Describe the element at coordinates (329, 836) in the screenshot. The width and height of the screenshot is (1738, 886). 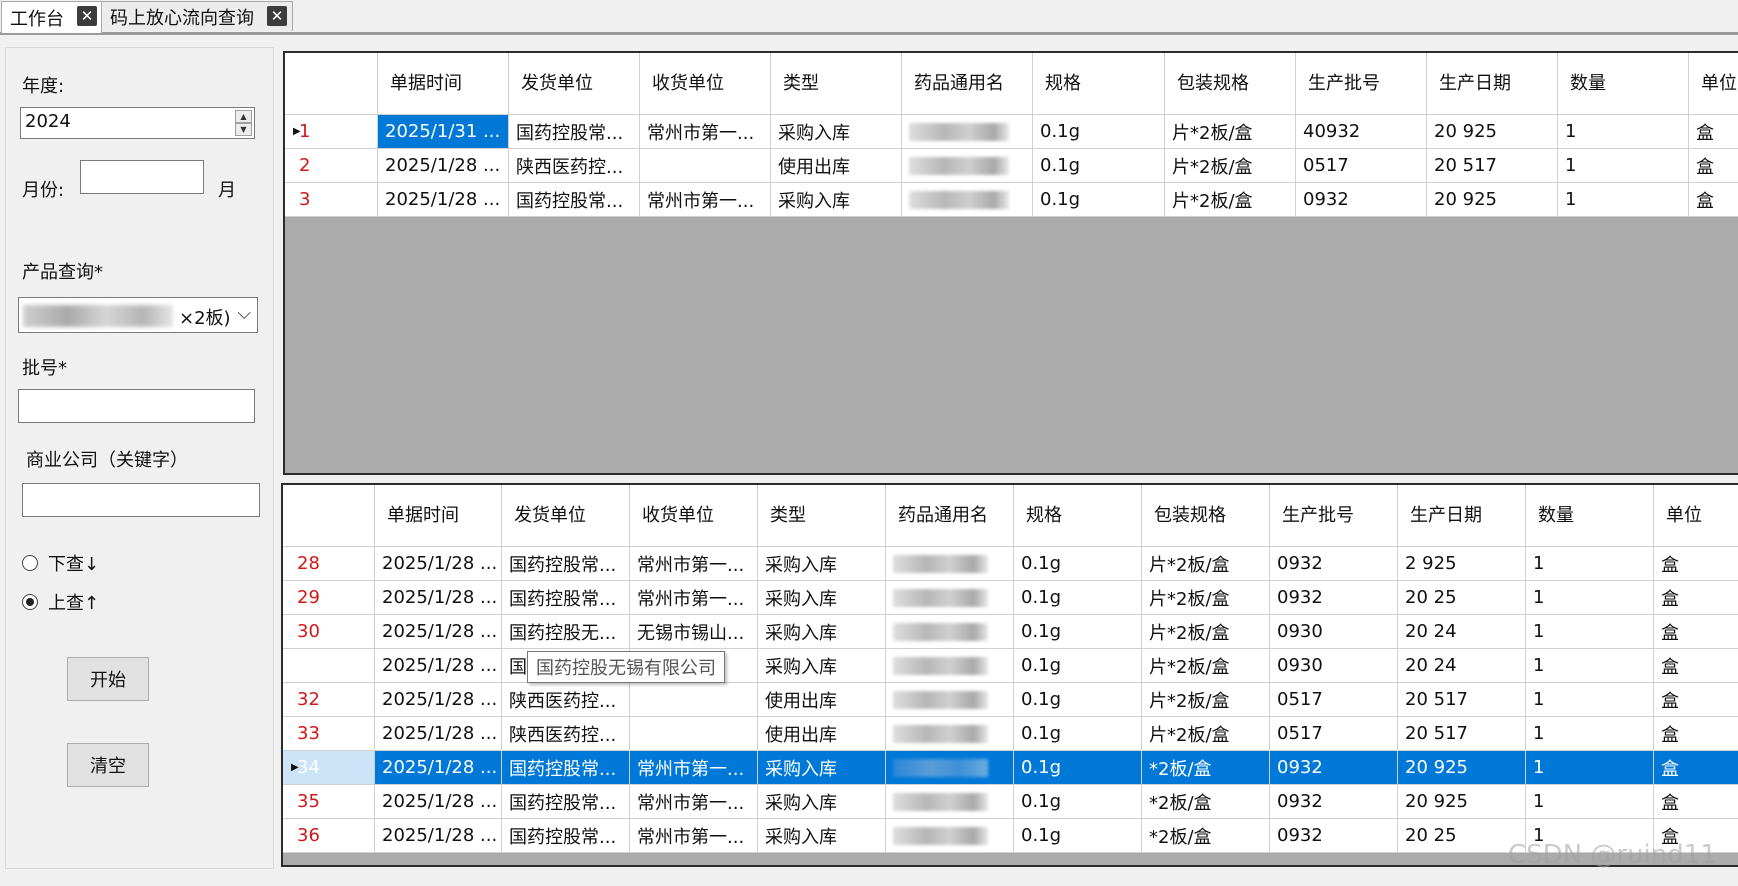
I see `row-header: 36` at that location.